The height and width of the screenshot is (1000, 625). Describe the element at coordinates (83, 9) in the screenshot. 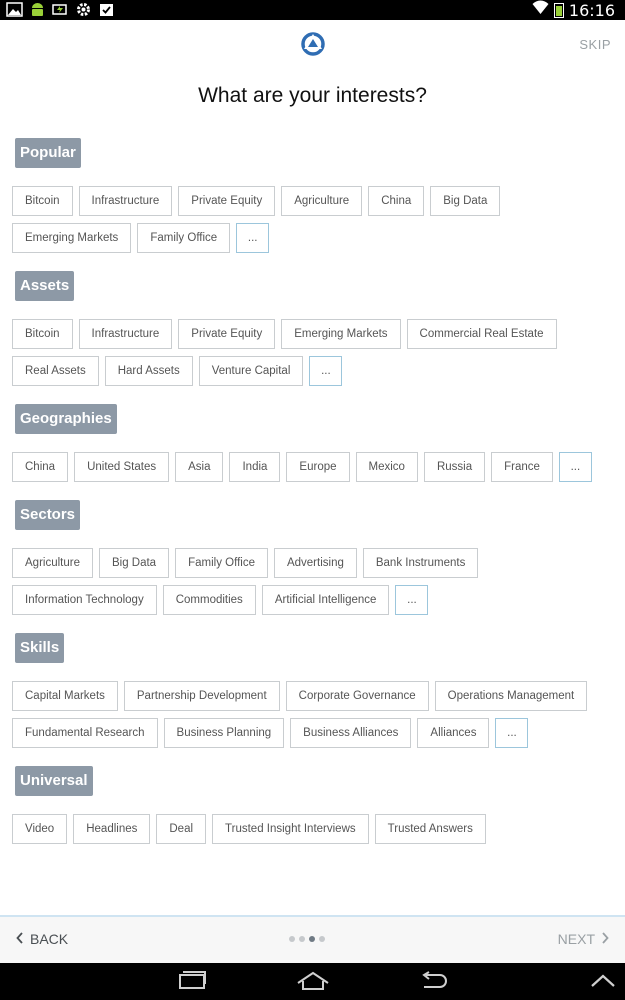

I see `gear-icon` at that location.